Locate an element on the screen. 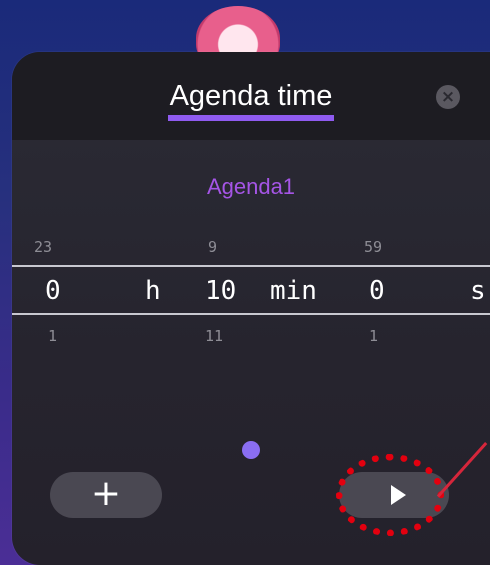 The width and height of the screenshot is (490, 565). hours-prev: 23 is located at coordinates (43, 247).